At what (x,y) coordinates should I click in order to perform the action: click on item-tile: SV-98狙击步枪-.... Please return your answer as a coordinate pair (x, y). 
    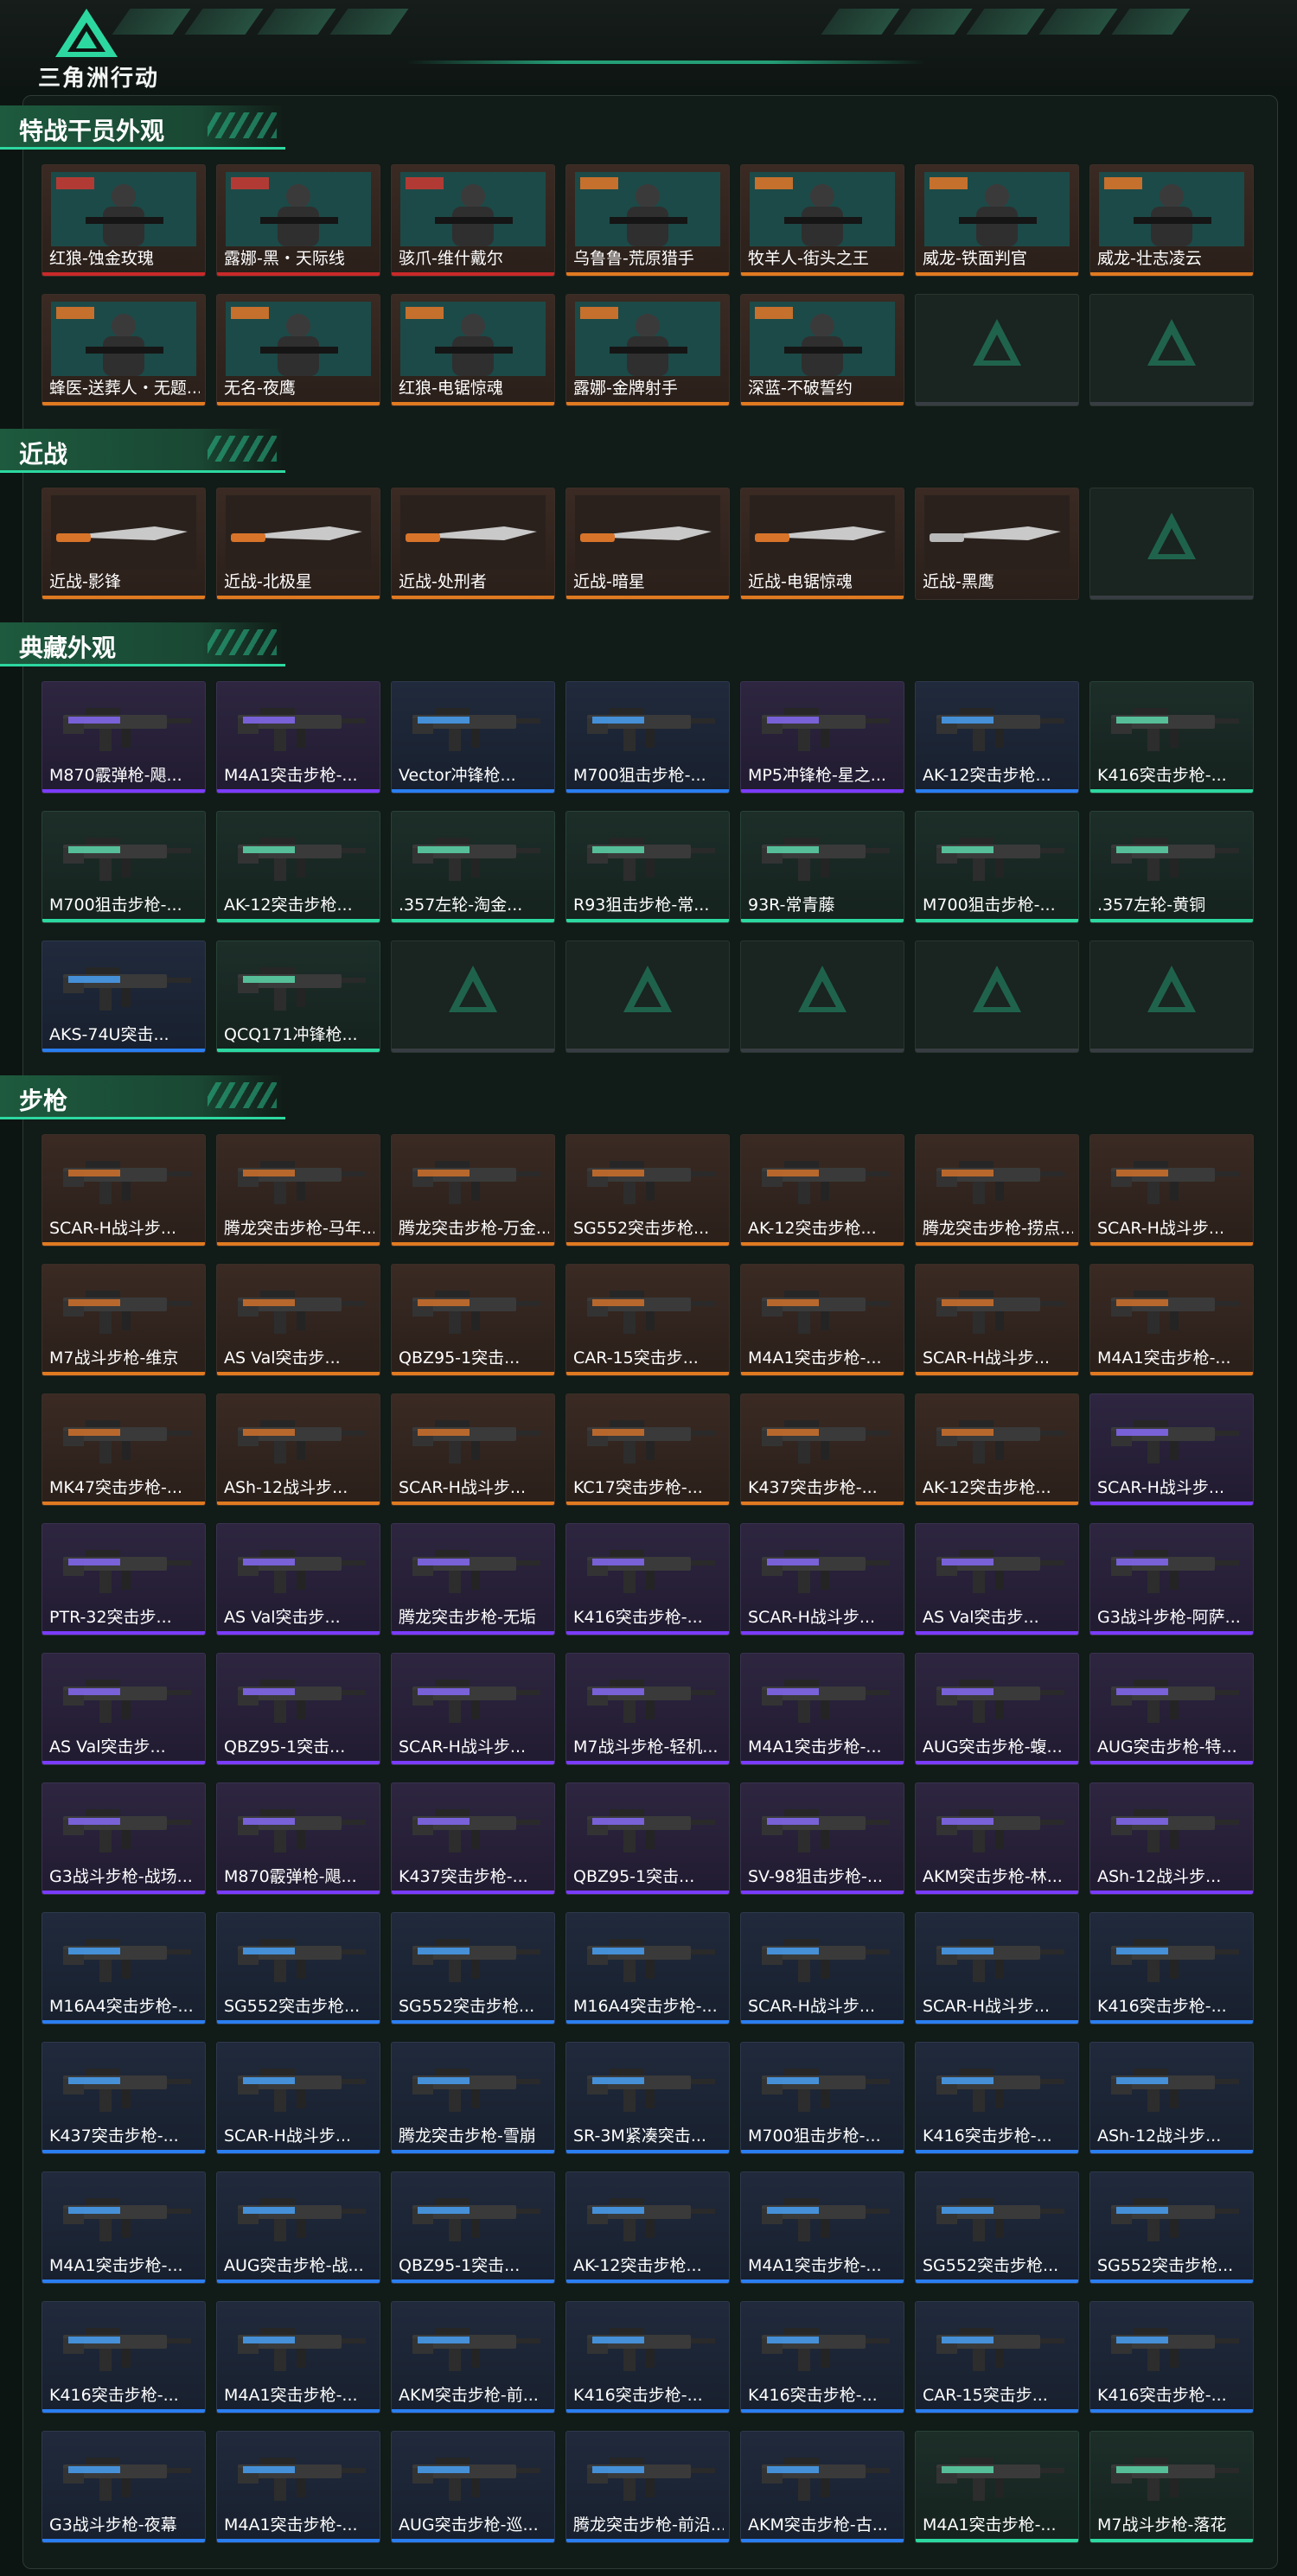
    Looking at the image, I should click on (822, 1838).